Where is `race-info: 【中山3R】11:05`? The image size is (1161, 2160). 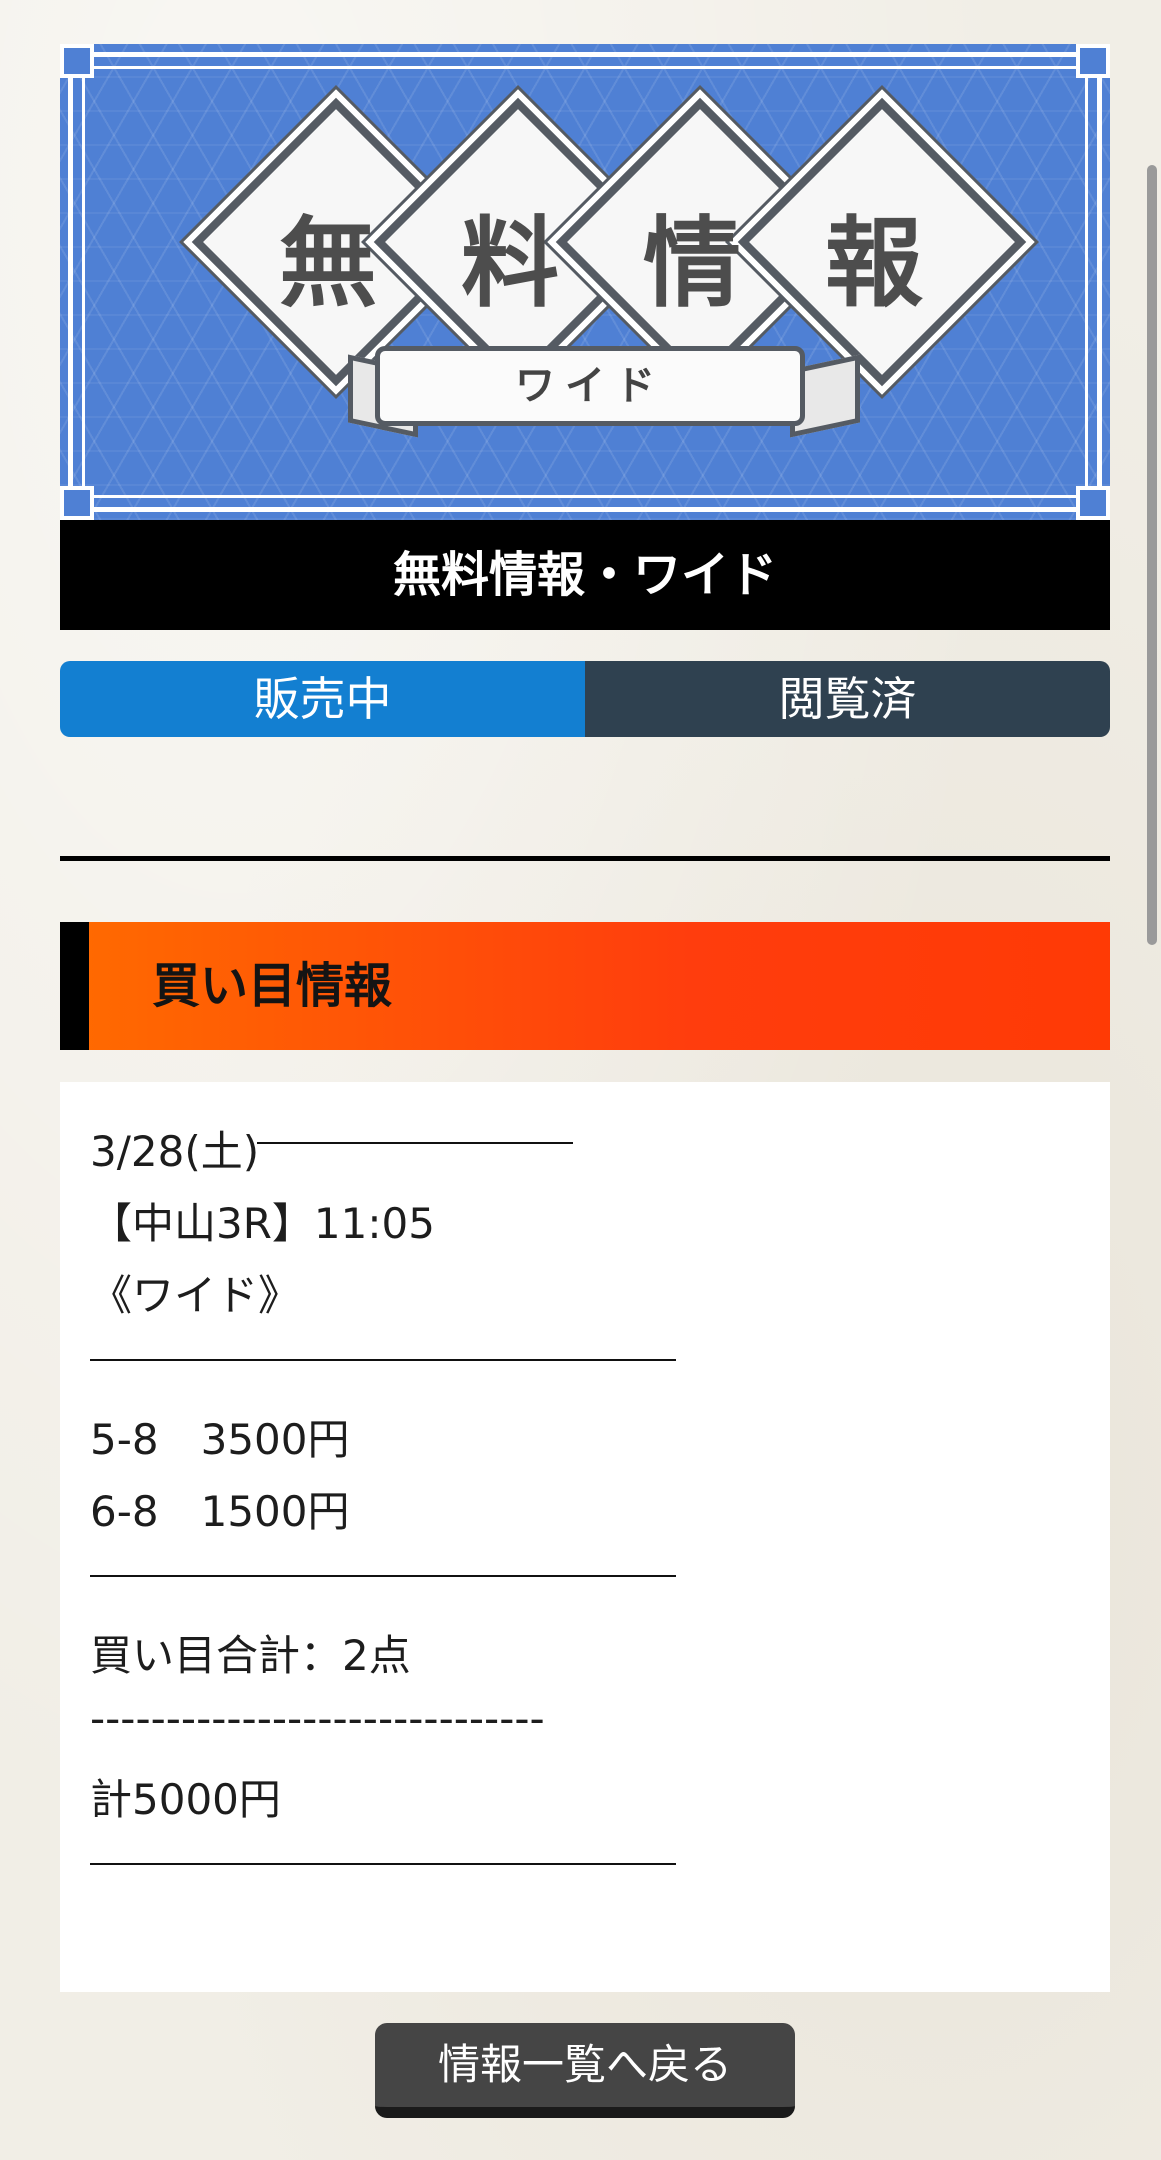 race-info: 【中山3R】11:05 is located at coordinates (262, 1223).